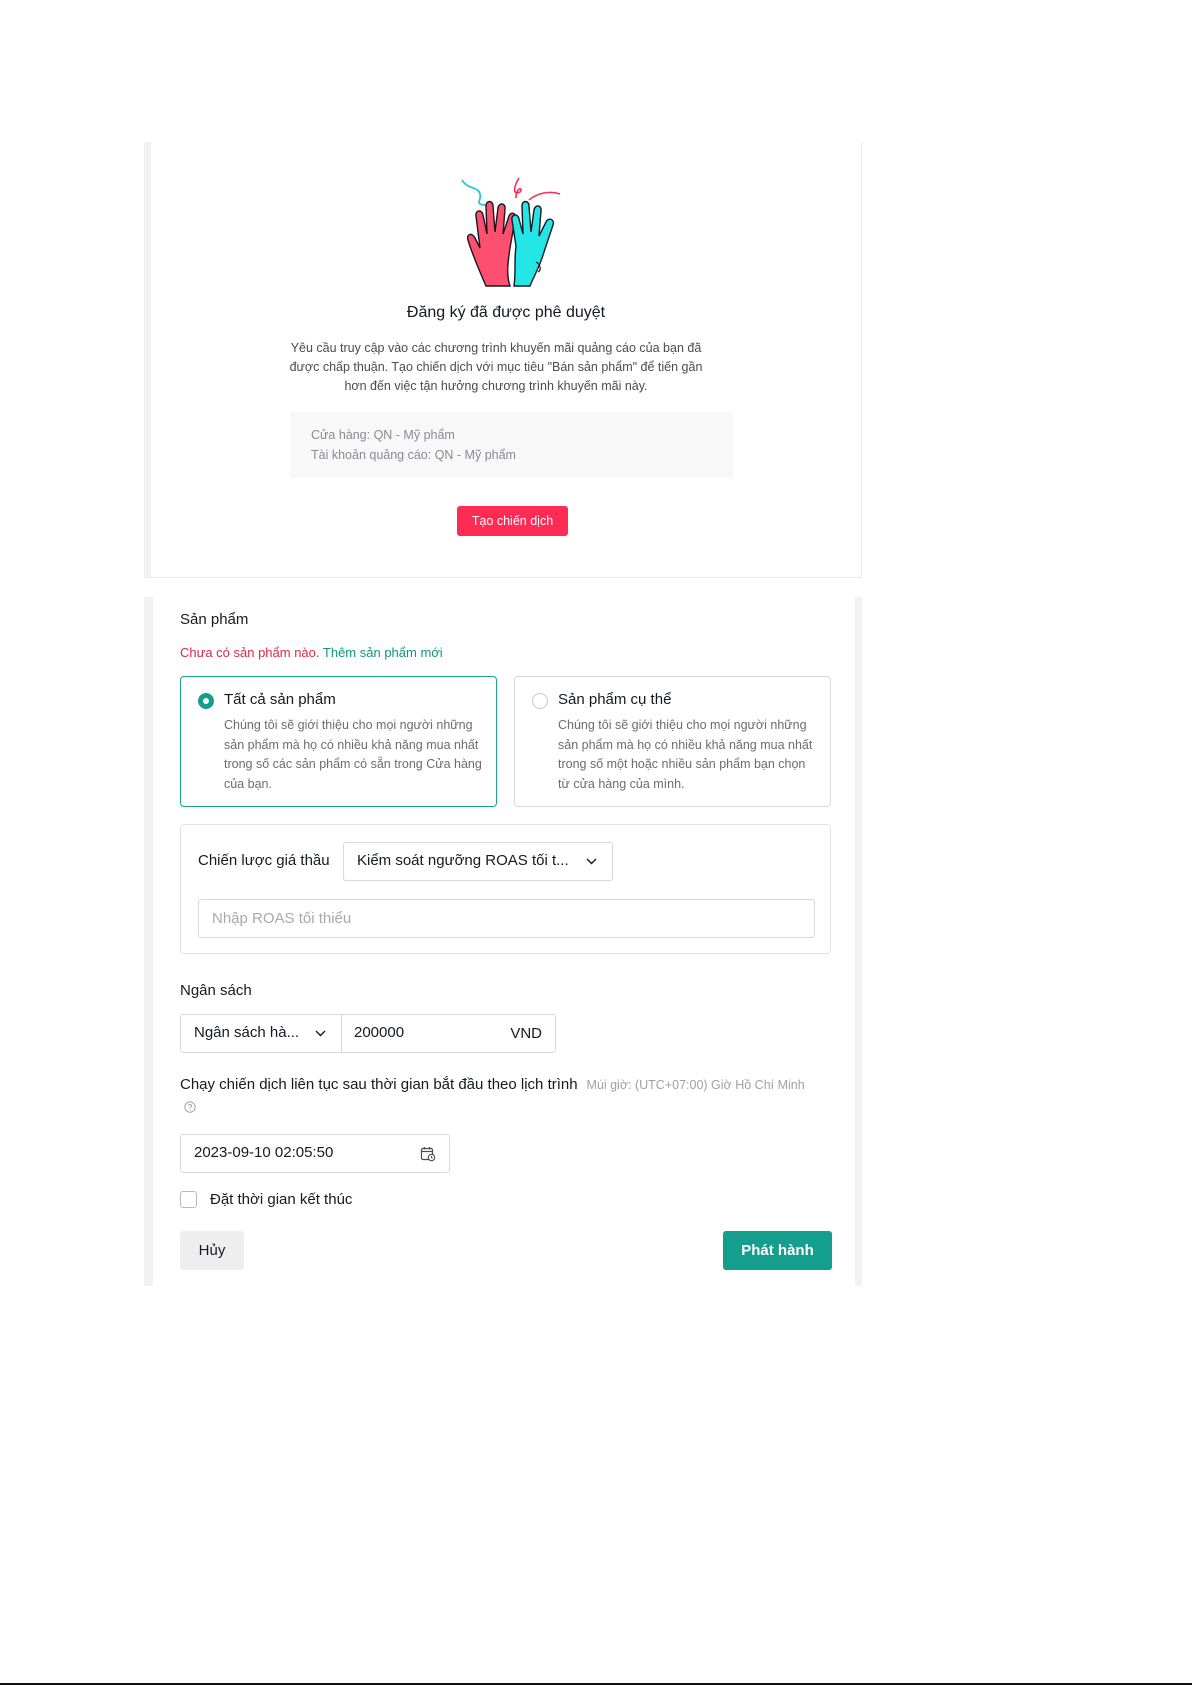 Image resolution: width=1192 pixels, height=1685 pixels. What do you see at coordinates (512, 521) in the screenshot?
I see `create-campaign-button: Tạo chiến dịch` at bounding box center [512, 521].